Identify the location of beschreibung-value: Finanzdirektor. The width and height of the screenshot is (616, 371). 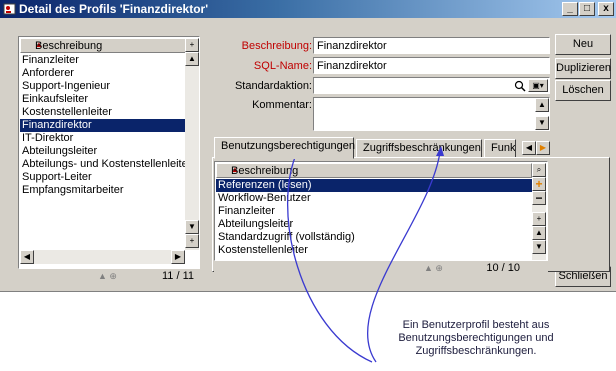
(352, 46).